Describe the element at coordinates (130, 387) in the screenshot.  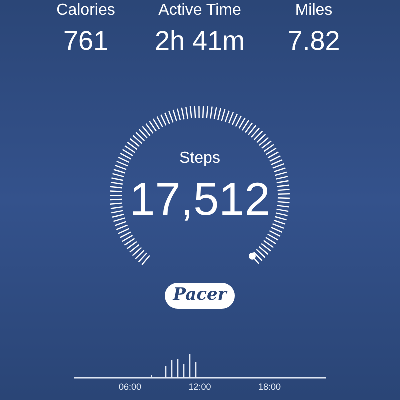
I see `hour-label: 06:00` at that location.